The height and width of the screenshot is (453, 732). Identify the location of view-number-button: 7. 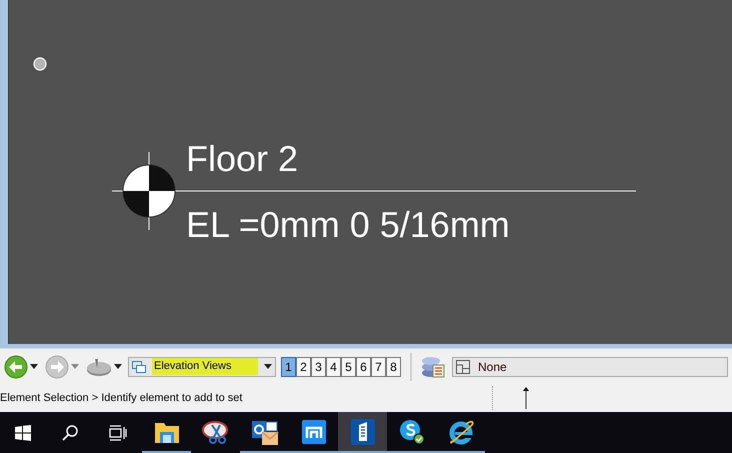
(378, 366).